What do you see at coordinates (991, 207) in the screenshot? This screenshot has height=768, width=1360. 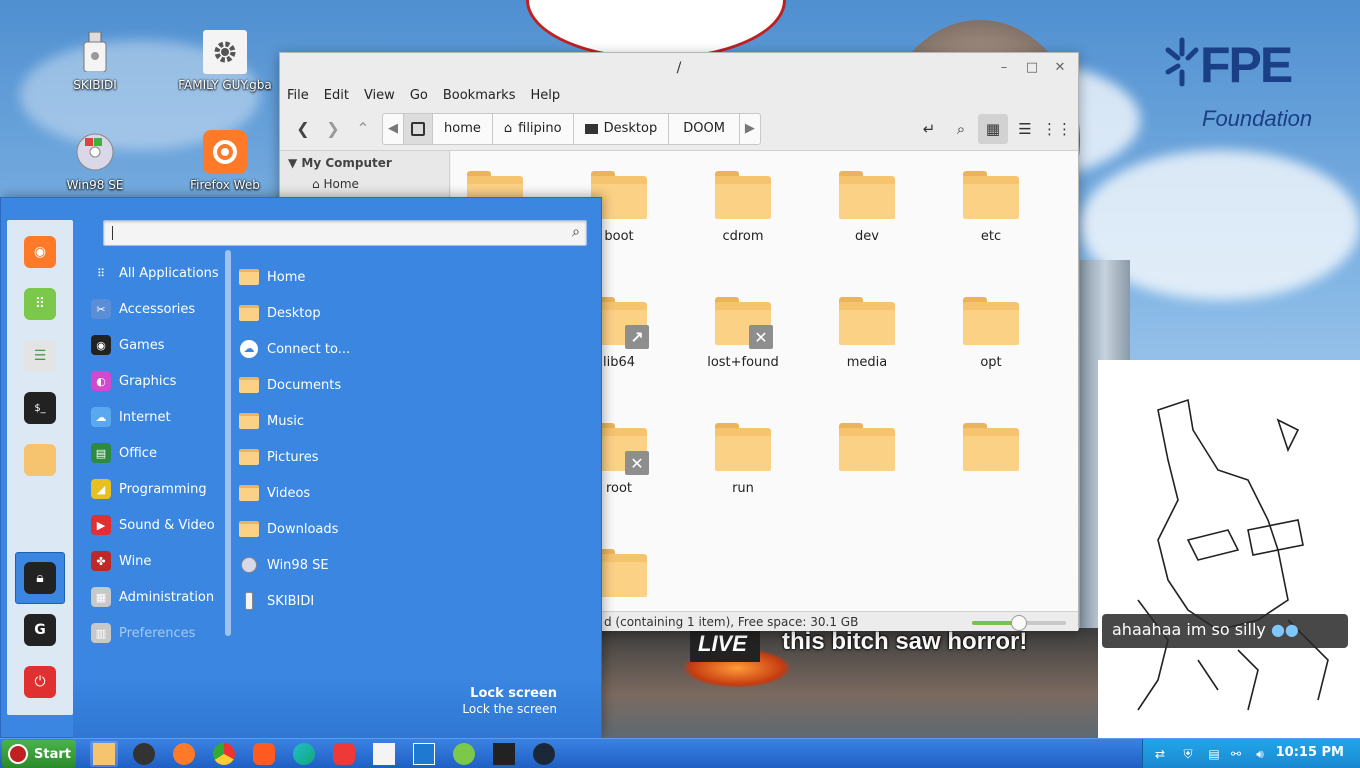 I see `folder-item: etc` at bounding box center [991, 207].